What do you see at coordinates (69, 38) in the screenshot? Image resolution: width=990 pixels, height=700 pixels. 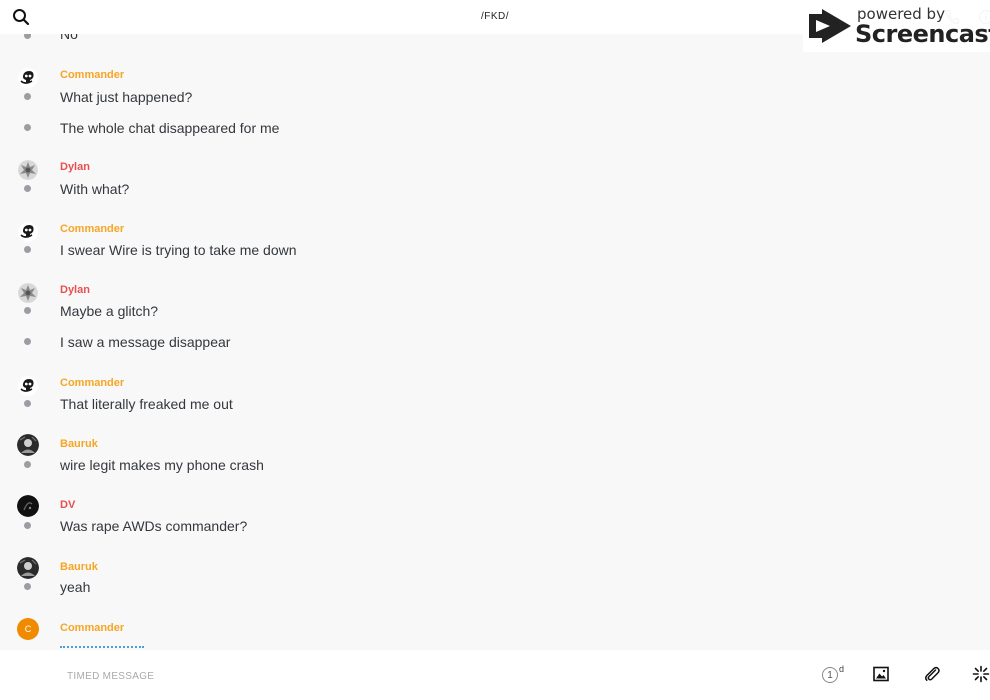 I see `message-text: No` at bounding box center [69, 38].